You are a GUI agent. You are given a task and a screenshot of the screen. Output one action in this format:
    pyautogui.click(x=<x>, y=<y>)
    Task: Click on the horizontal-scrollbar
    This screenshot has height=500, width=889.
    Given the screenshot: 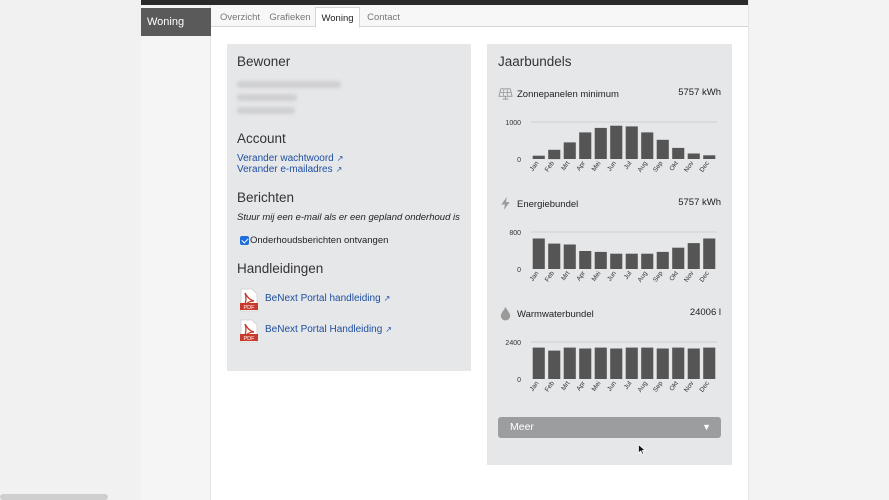 What is the action you would take?
    pyautogui.click(x=54, y=497)
    